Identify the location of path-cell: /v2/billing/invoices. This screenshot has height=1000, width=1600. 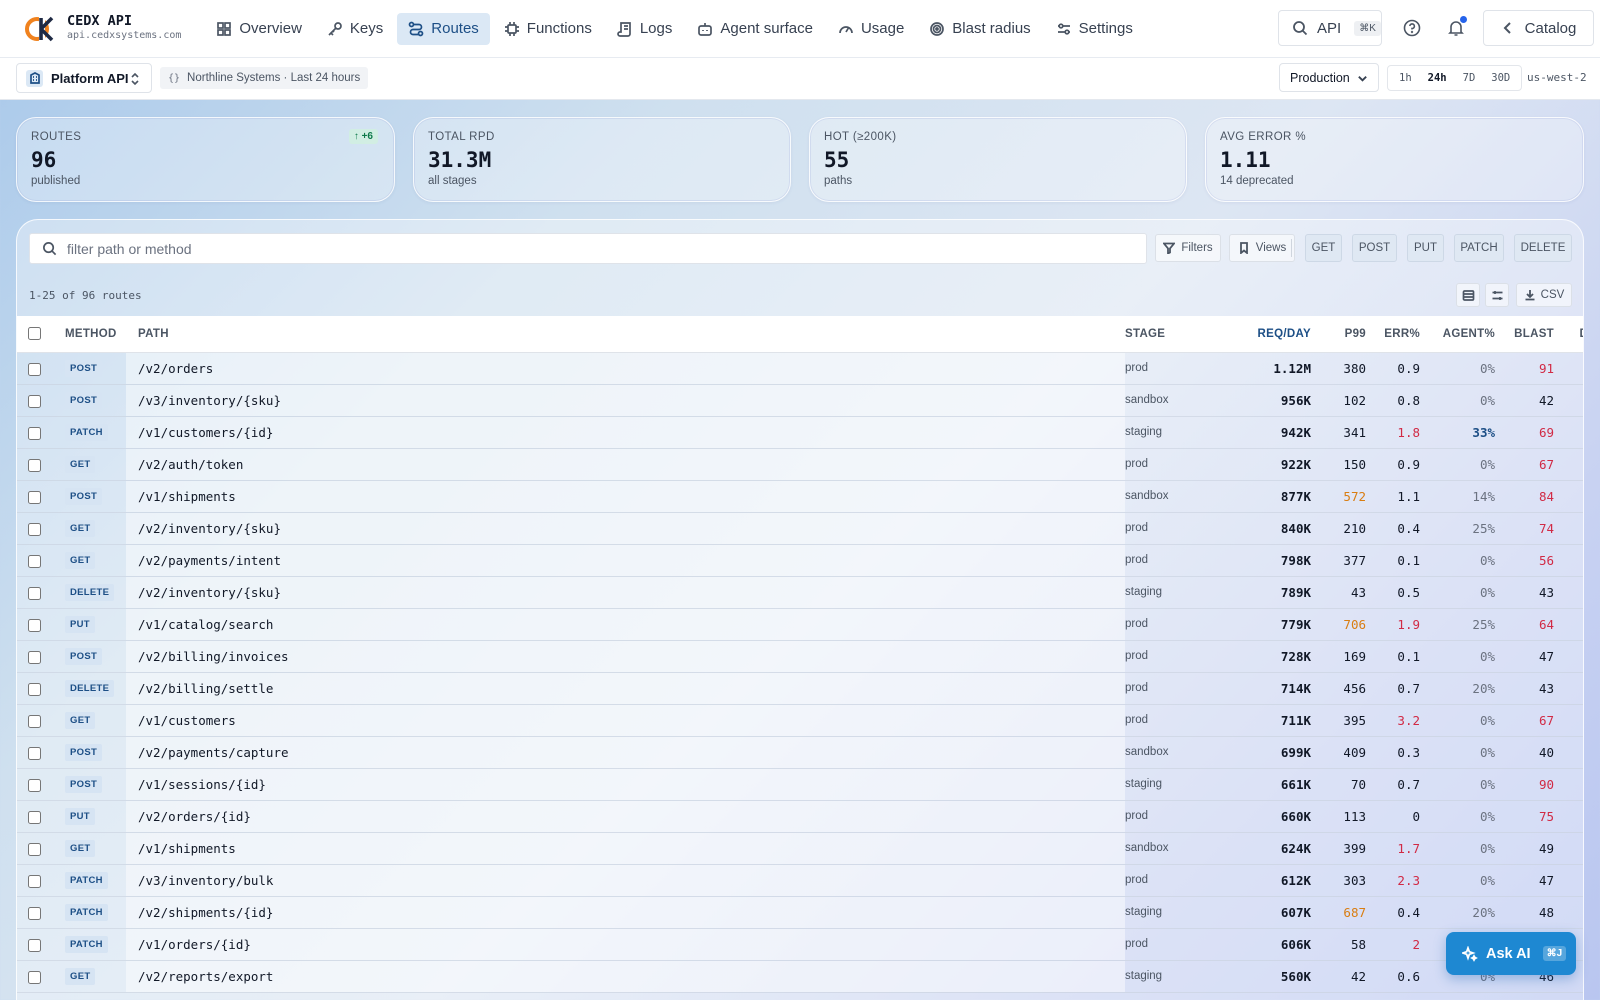
(625, 656).